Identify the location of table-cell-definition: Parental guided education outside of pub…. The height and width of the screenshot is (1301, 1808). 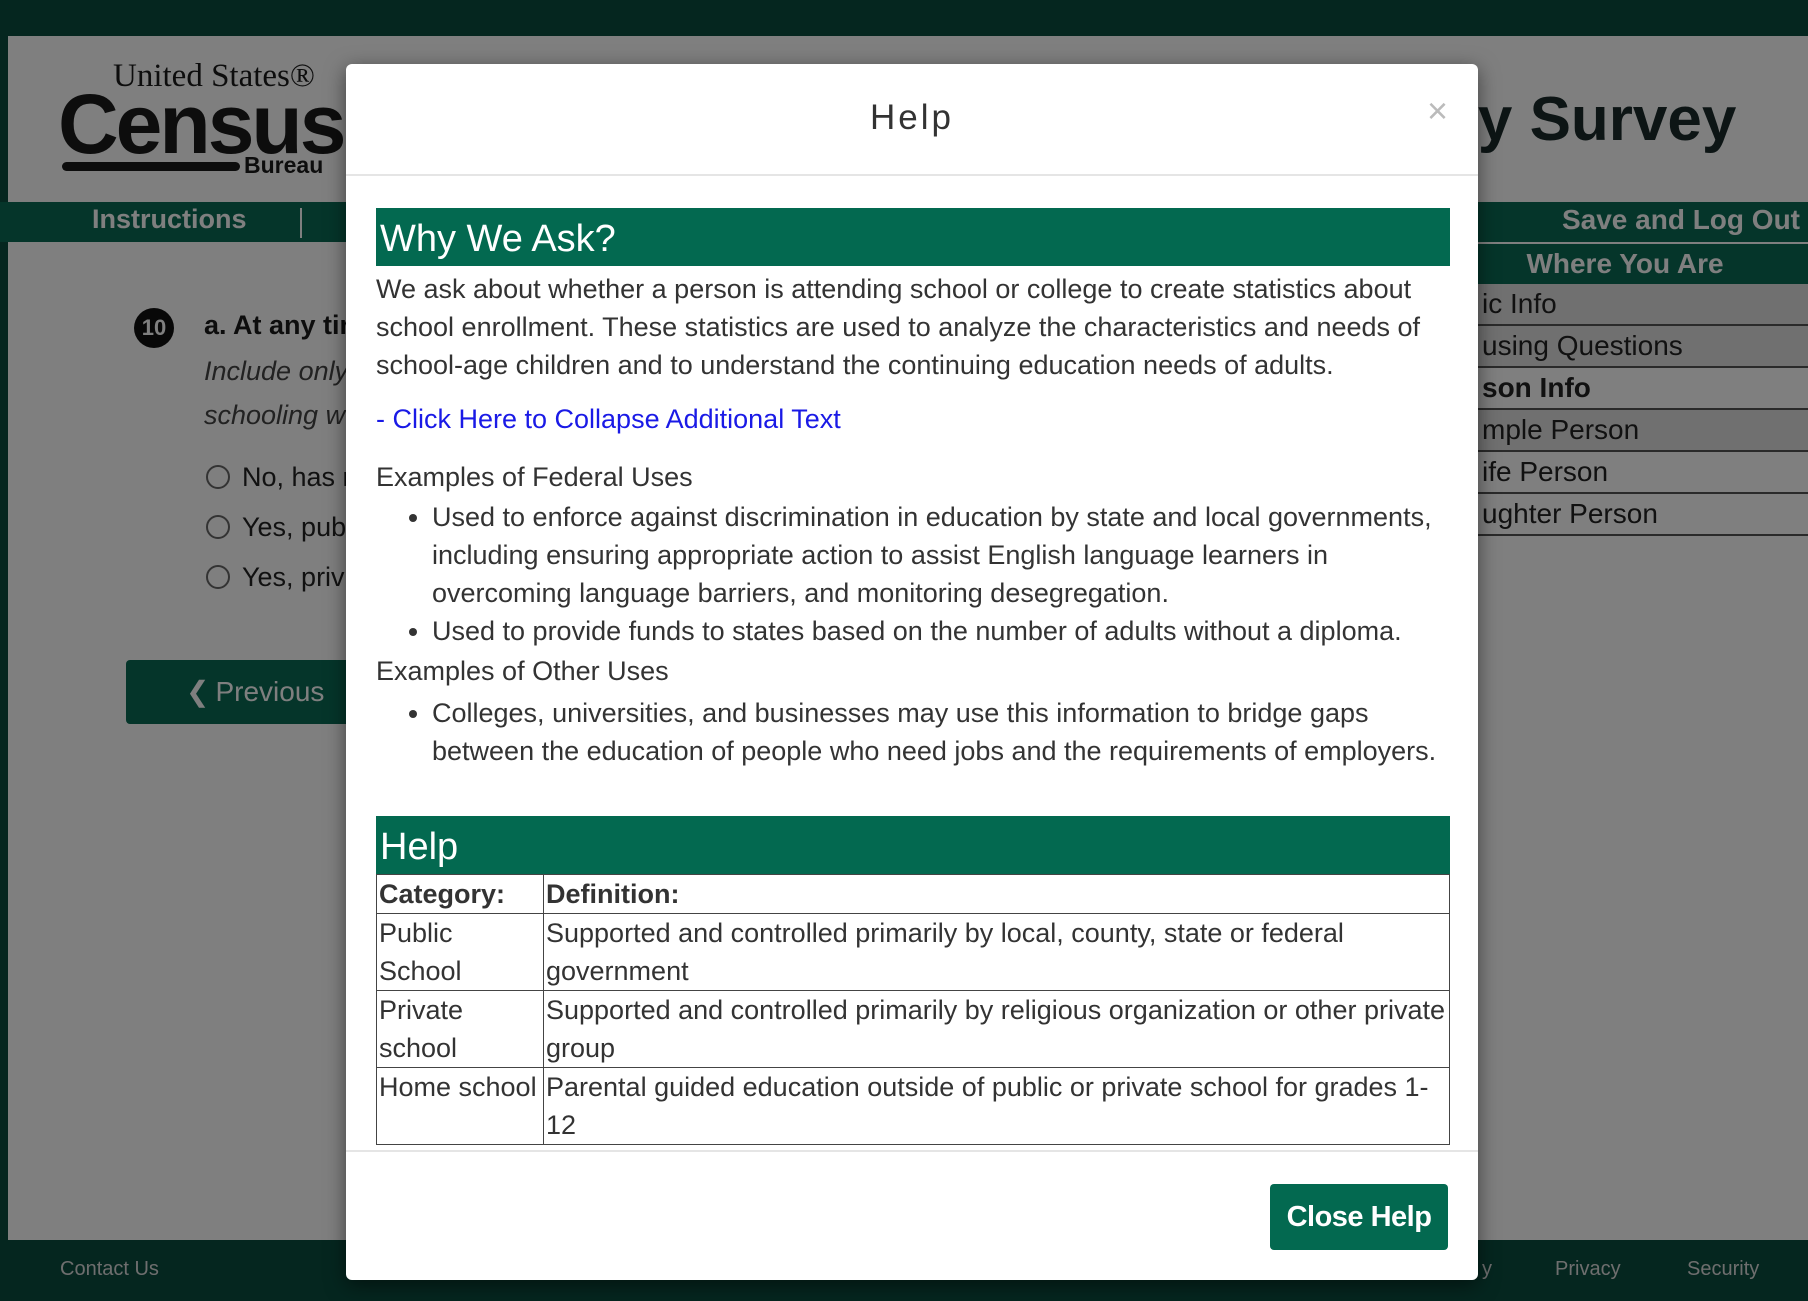
(996, 1106).